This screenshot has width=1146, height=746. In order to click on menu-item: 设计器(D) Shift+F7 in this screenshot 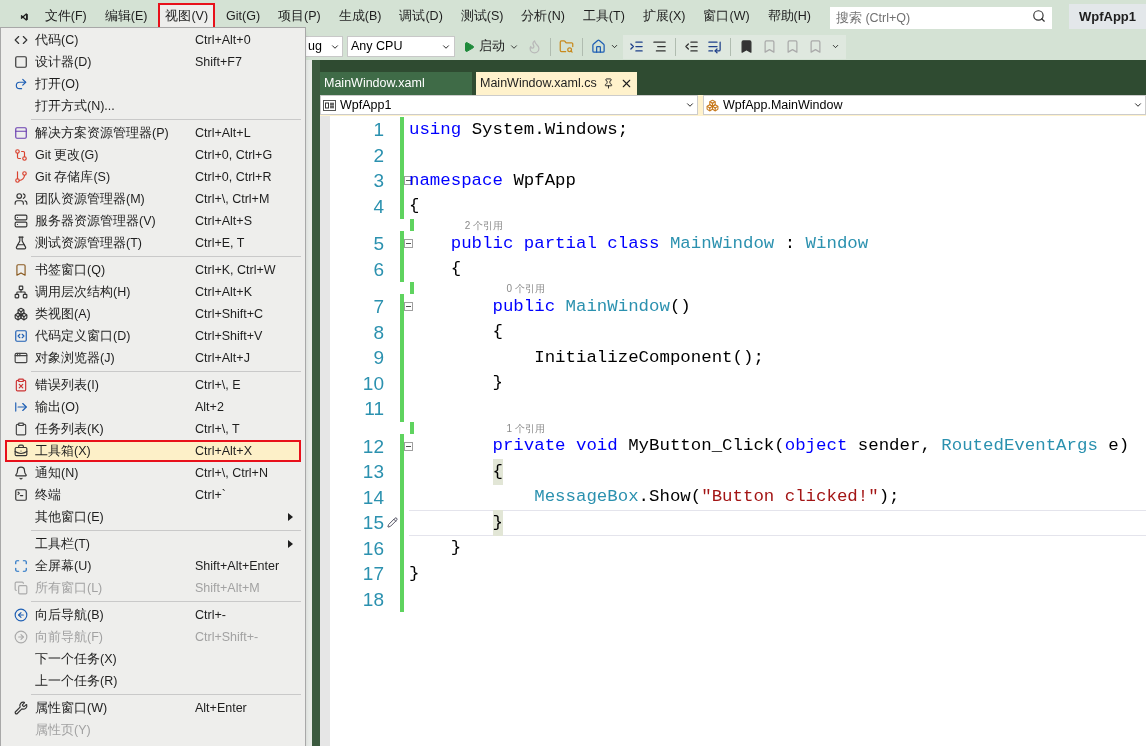, I will do `click(153, 62)`.